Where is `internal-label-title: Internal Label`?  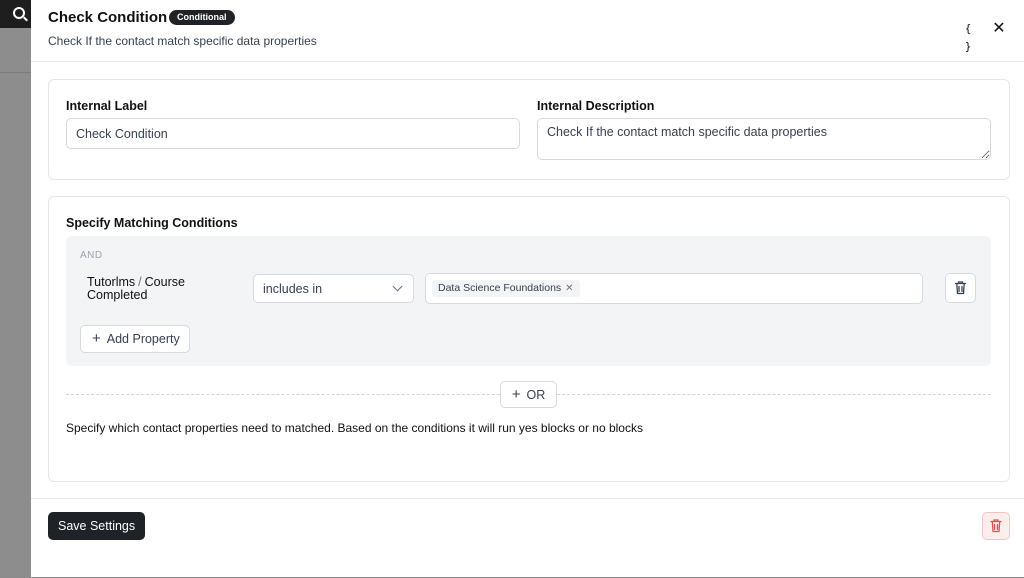
internal-label-title: Internal Label is located at coordinates (107, 106).